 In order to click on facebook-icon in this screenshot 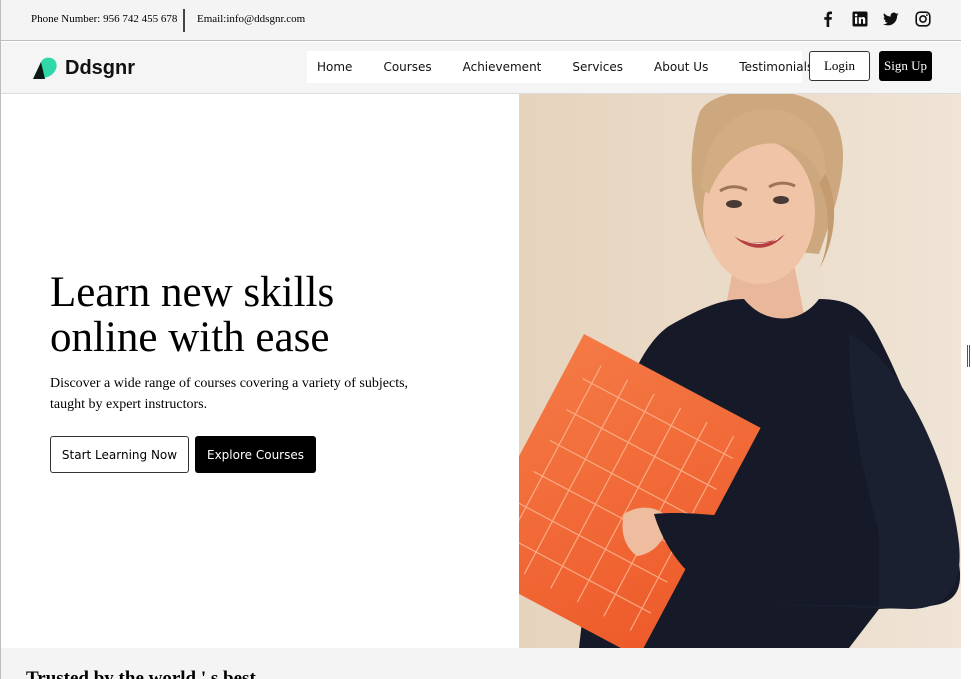, I will do `click(828, 19)`.